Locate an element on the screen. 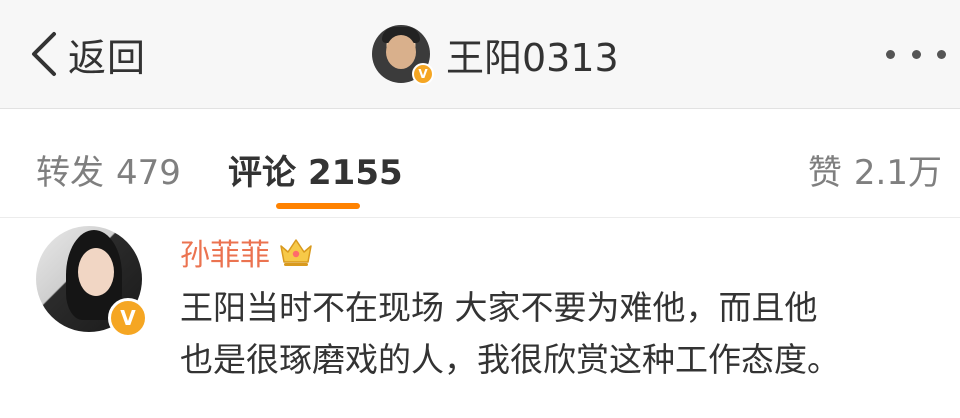  back-label: 返回 is located at coordinates (107, 57).